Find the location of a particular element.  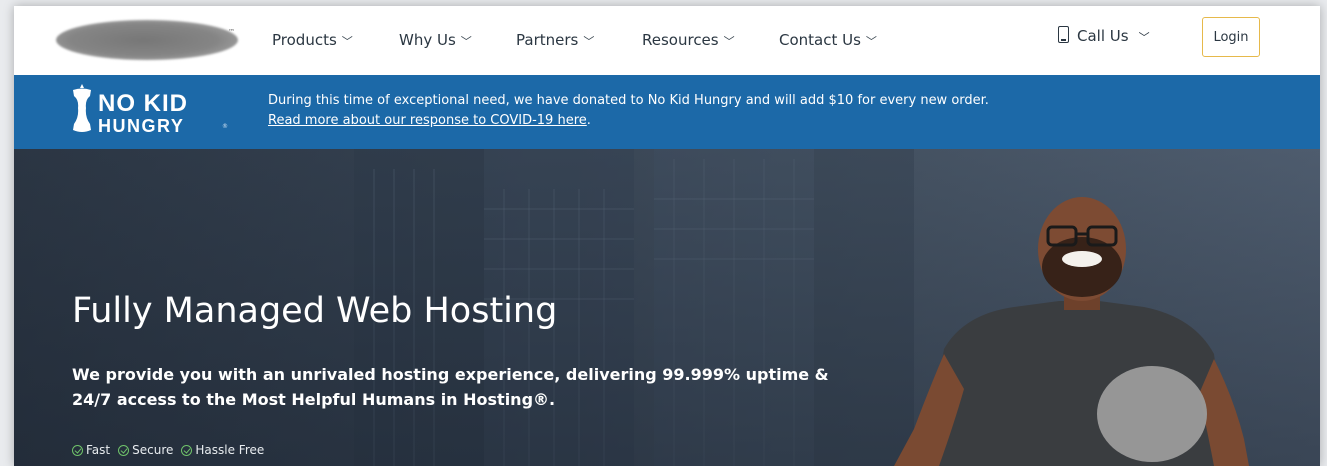

nav-item-resources: Resources ﹀ is located at coordinates (688, 40).